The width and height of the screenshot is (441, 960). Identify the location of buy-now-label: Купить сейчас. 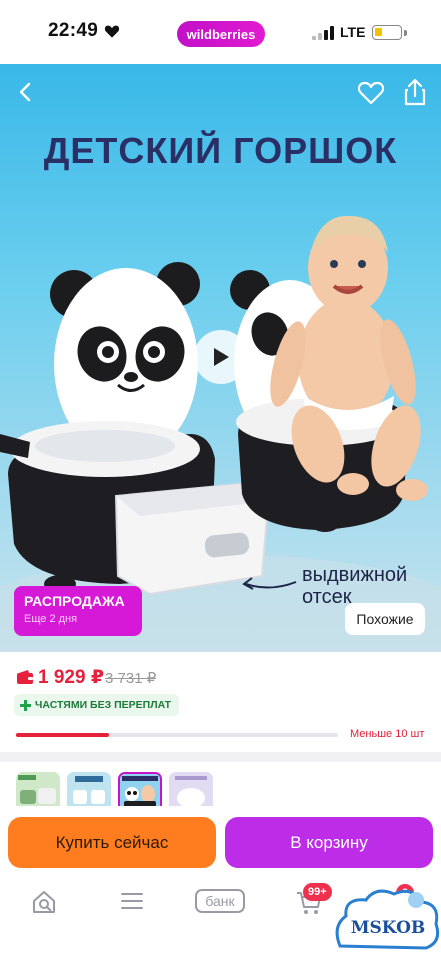
(112, 842).